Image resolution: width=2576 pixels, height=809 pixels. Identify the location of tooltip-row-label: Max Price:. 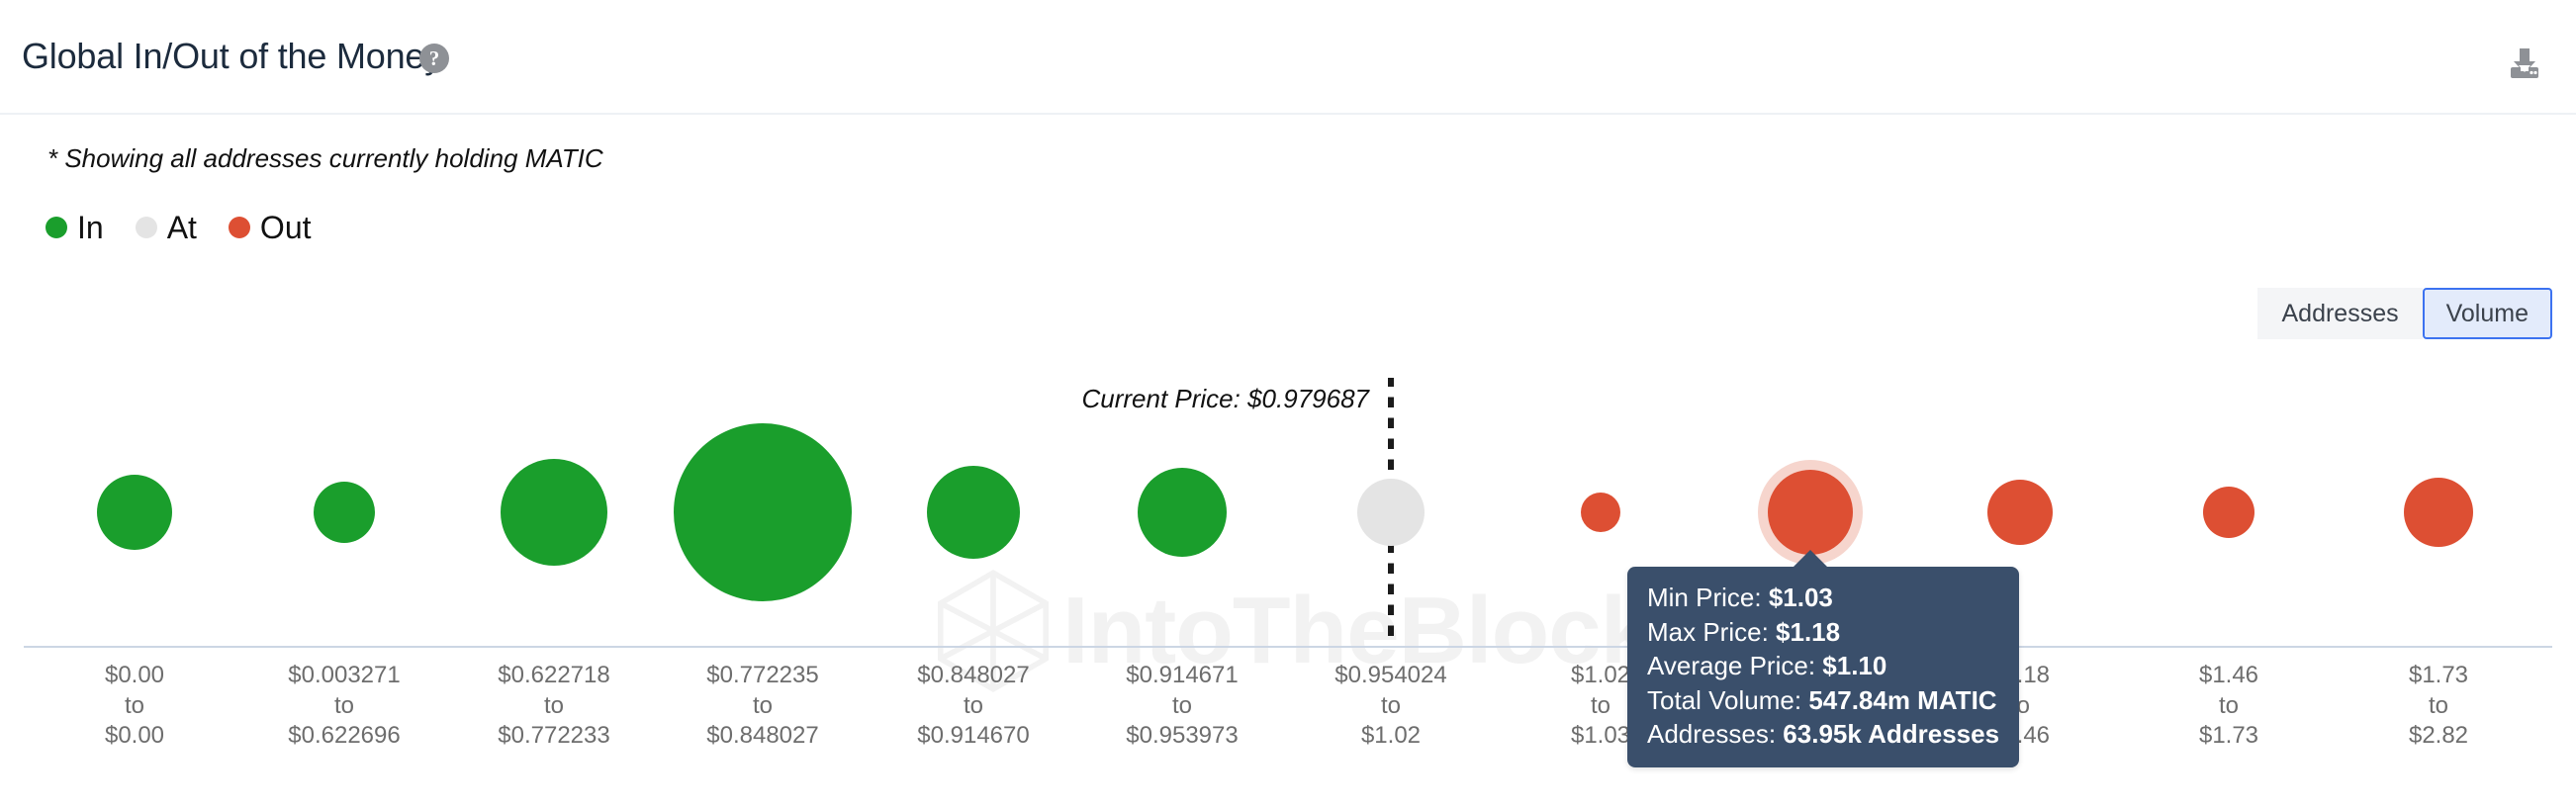
(1712, 631).